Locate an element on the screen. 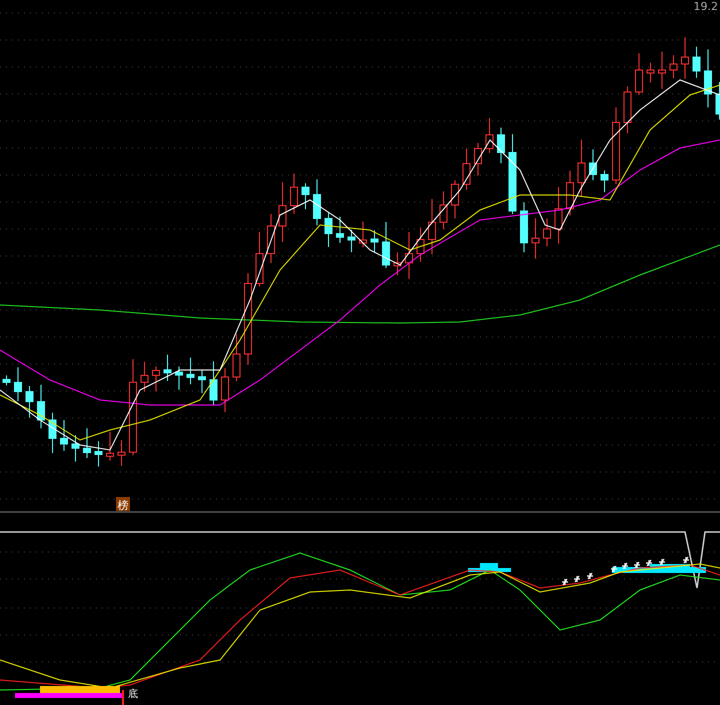  high-price-label: 19.2 is located at coordinates (706, 6).